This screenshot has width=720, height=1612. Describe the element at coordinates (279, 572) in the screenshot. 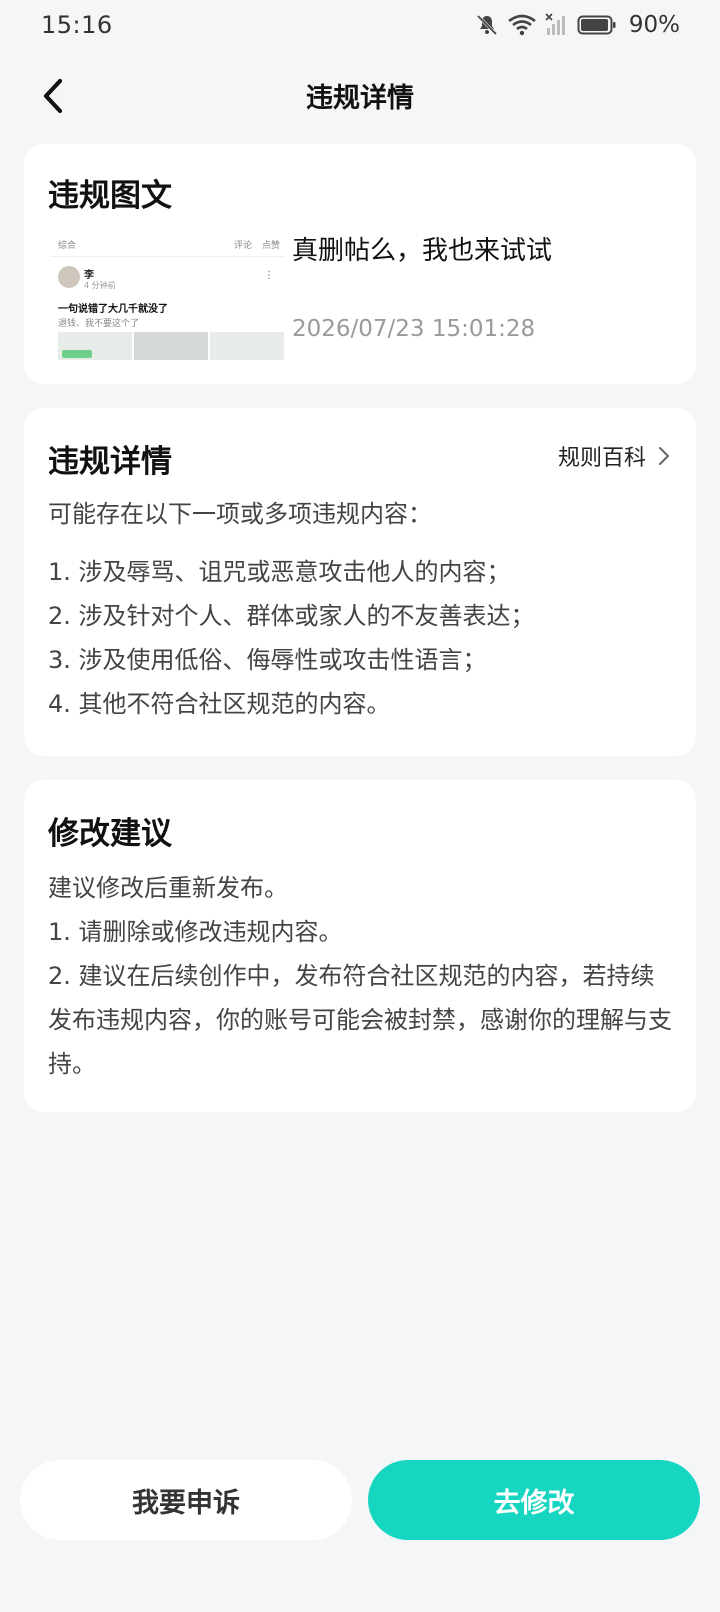

I see `list-item: 1. 涉及辱骂、诅咒或恶意攻击他人的内容；` at that location.